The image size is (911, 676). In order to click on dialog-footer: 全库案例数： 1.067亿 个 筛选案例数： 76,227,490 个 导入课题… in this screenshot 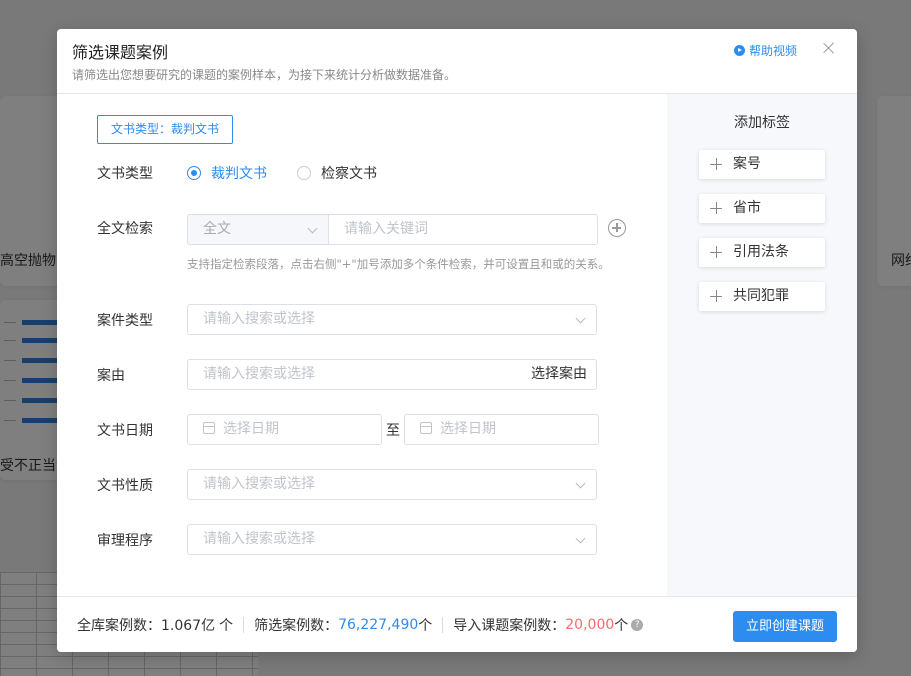, I will do `click(457, 624)`.